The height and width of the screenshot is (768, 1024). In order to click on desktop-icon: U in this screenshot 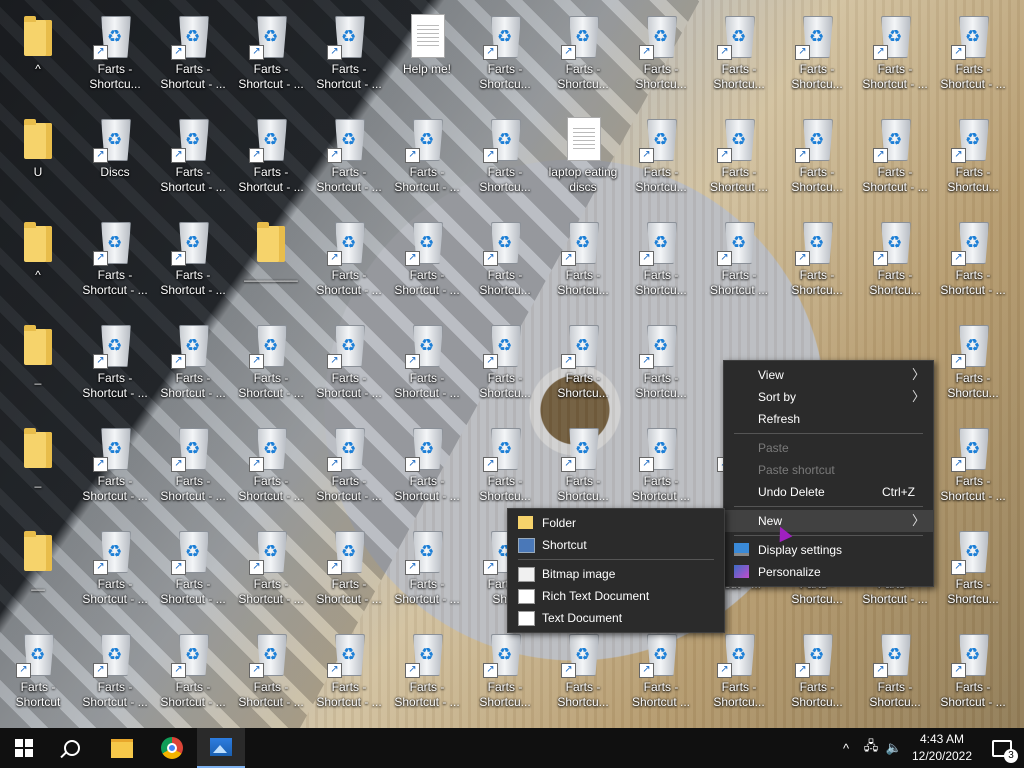, I will do `click(38, 157)`.